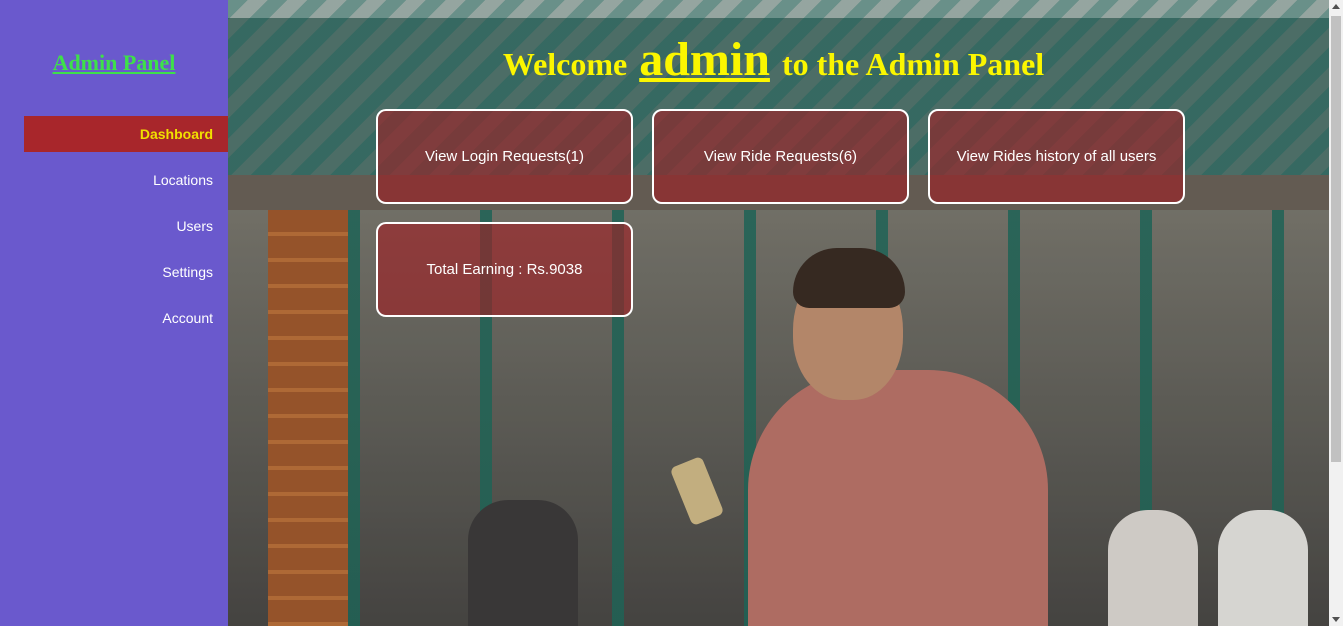 This screenshot has height=626, width=1343. I want to click on sidebar-item-users: Users, so click(126, 226).